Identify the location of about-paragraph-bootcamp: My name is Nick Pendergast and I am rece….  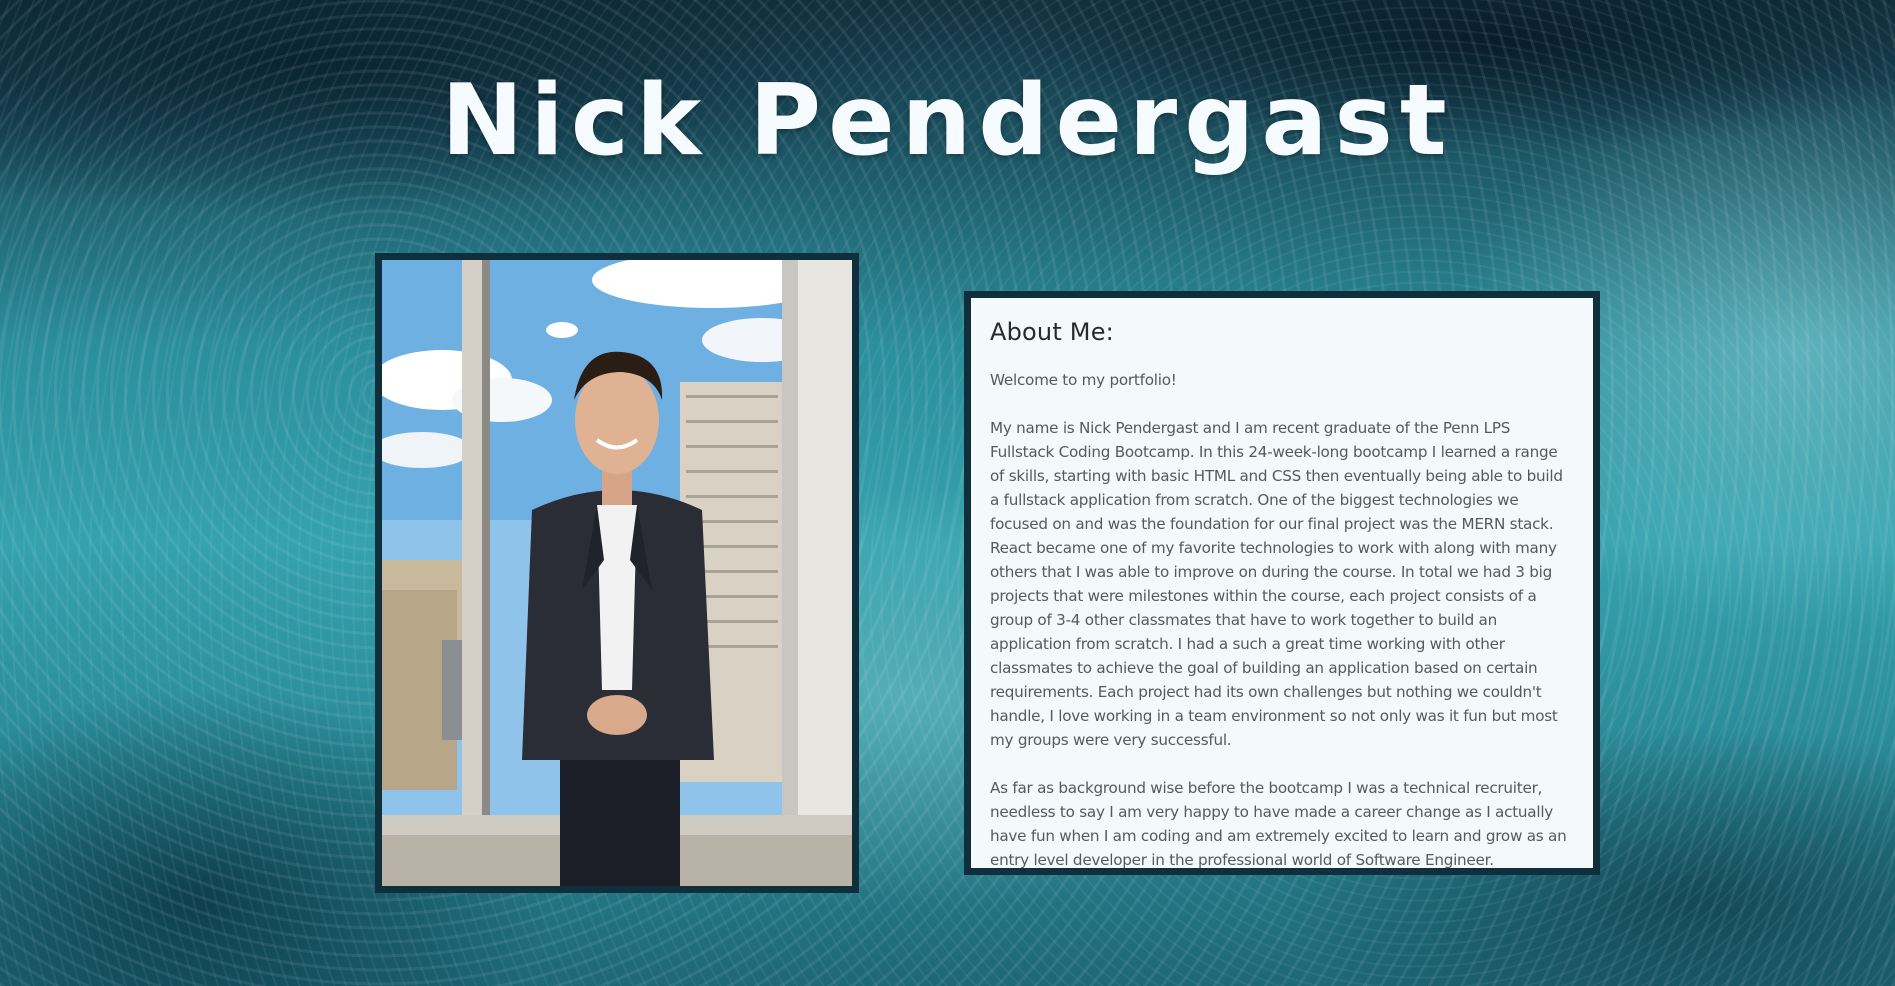
(1276, 584).